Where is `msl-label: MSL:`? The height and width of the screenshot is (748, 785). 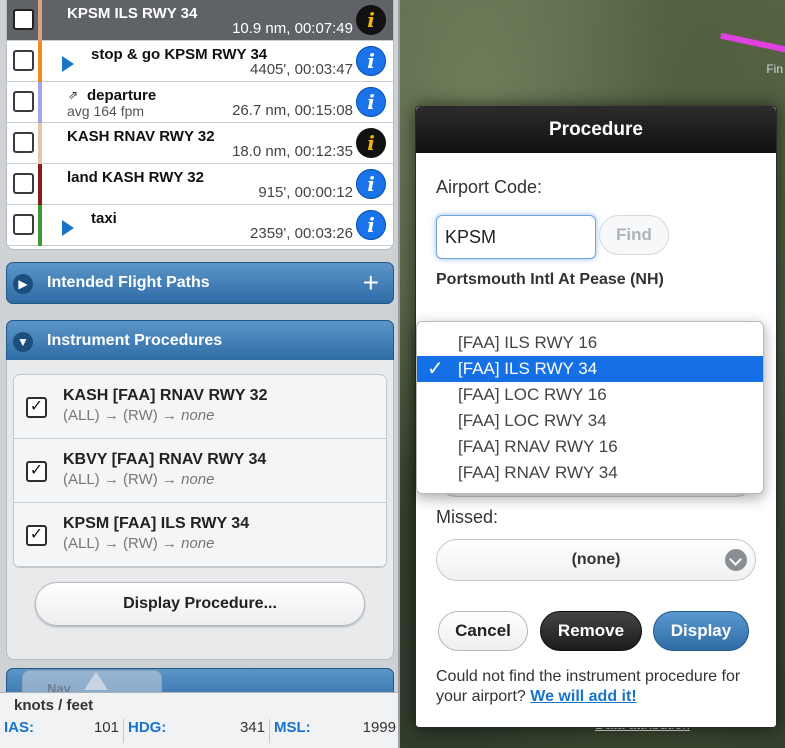
msl-label: MSL: is located at coordinates (292, 727).